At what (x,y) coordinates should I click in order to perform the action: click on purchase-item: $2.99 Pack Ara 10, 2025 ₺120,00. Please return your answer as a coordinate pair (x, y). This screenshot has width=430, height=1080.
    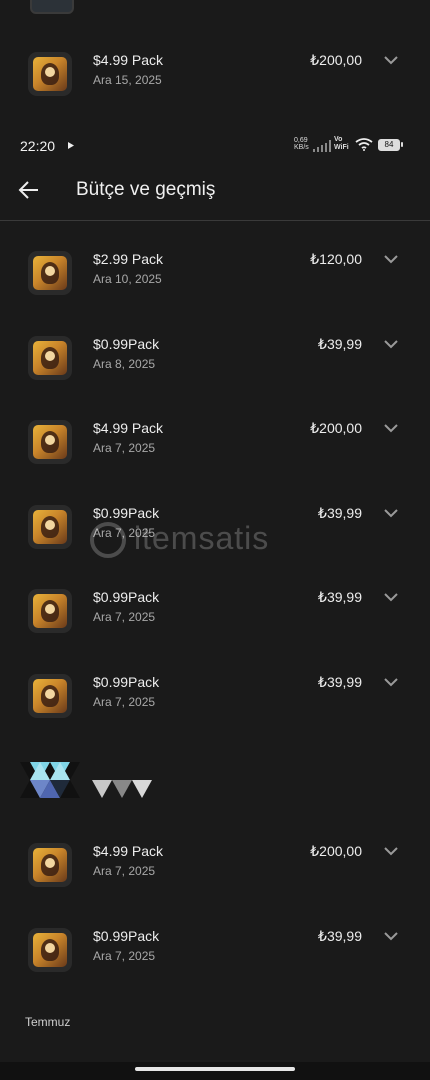
    Looking at the image, I should click on (215, 281).